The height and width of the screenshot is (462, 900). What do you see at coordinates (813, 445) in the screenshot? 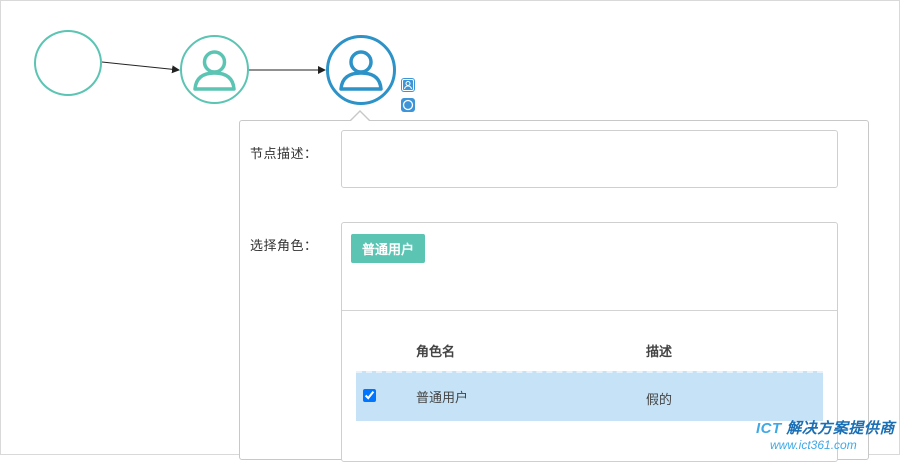
I see `watermark-url: www.ict361.com` at bounding box center [813, 445].